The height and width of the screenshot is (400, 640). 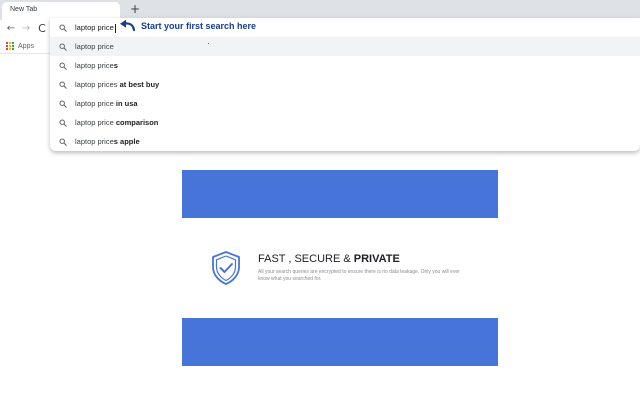 I want to click on tab-strip: New Tab +, so click(x=320, y=10).